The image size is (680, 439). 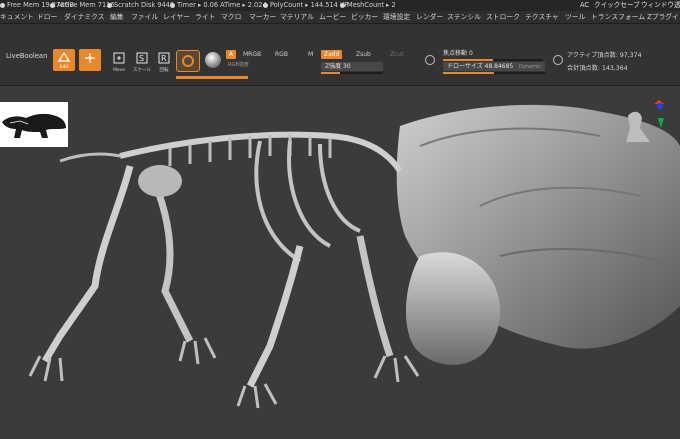 I want to click on menu-file: ファイル, so click(x=144, y=17).